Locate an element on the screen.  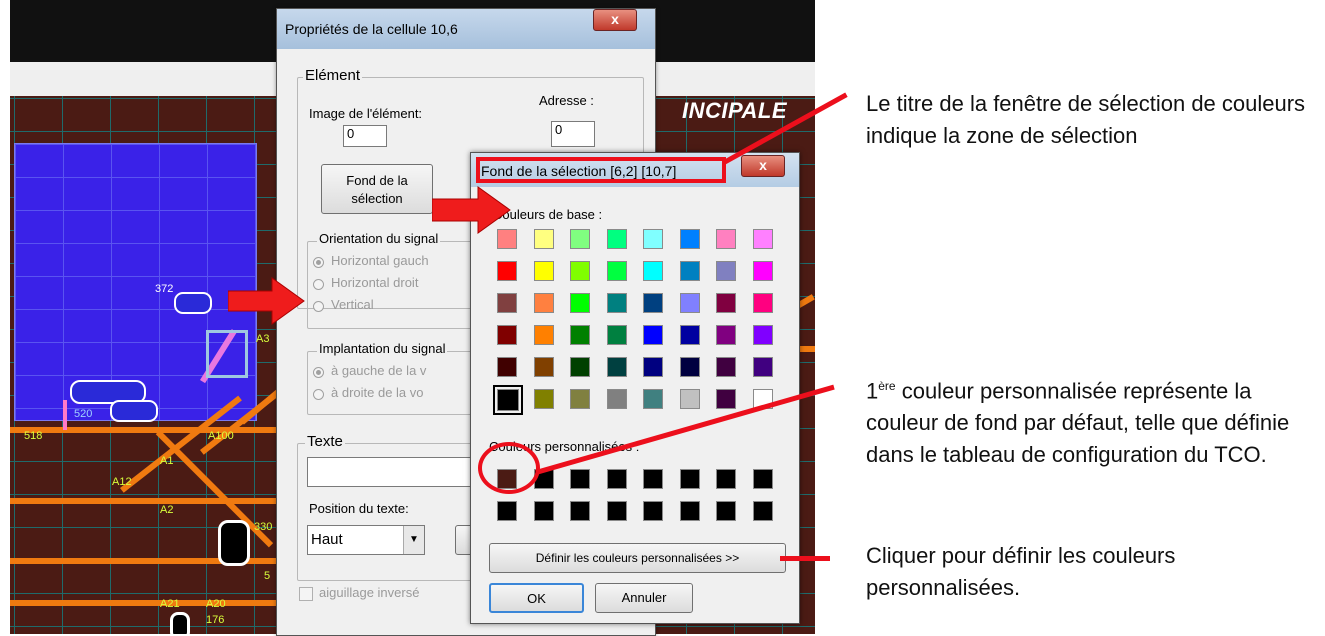
position-select: Haut ▼ is located at coordinates (366, 540).